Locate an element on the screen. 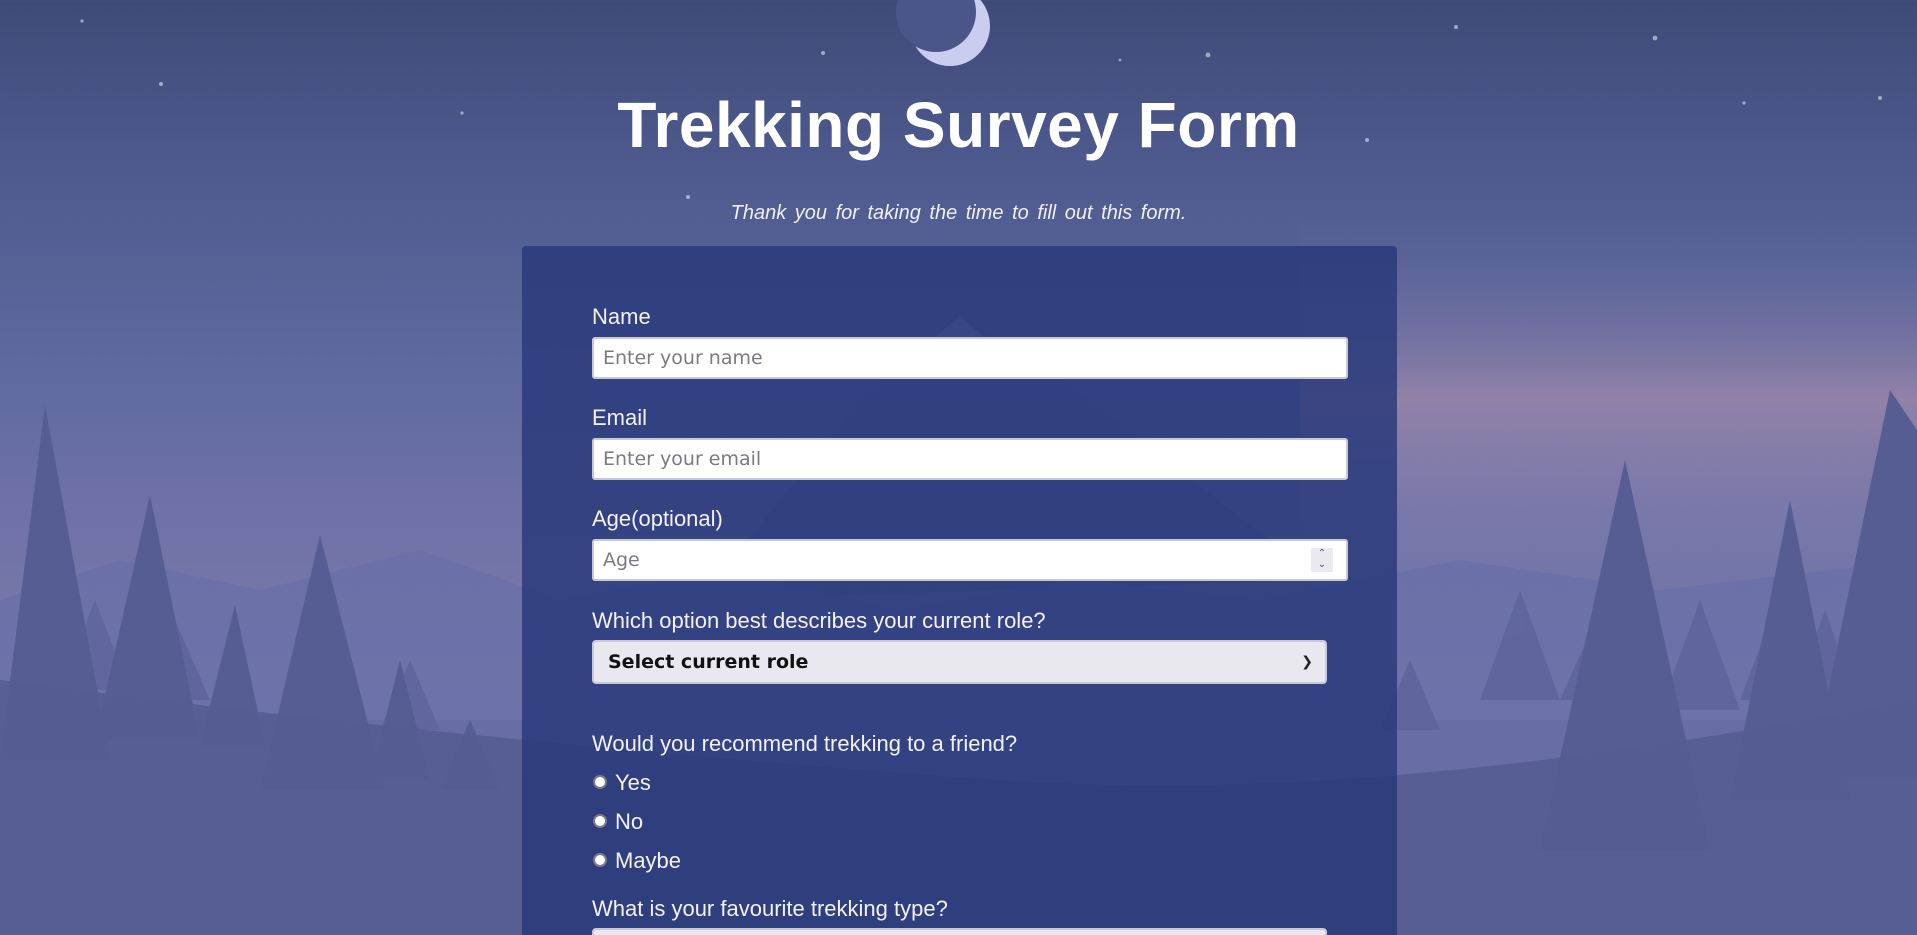 Image resolution: width=1917 pixels, height=935 pixels. favourite-type-label: What is your favourite trekking type? is located at coordinates (770, 908).